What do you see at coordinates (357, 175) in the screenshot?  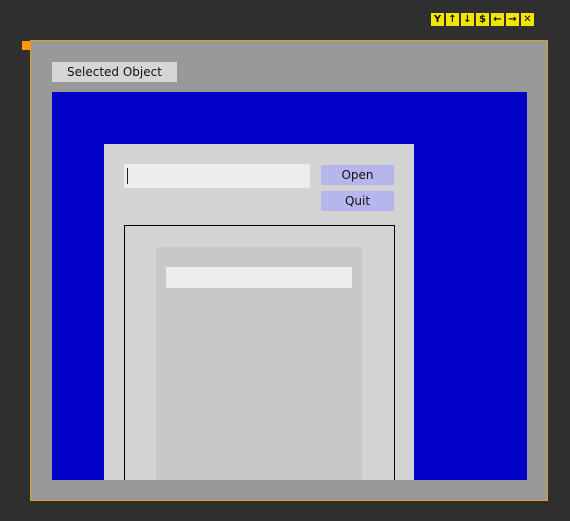 I see `open-button: Open` at bounding box center [357, 175].